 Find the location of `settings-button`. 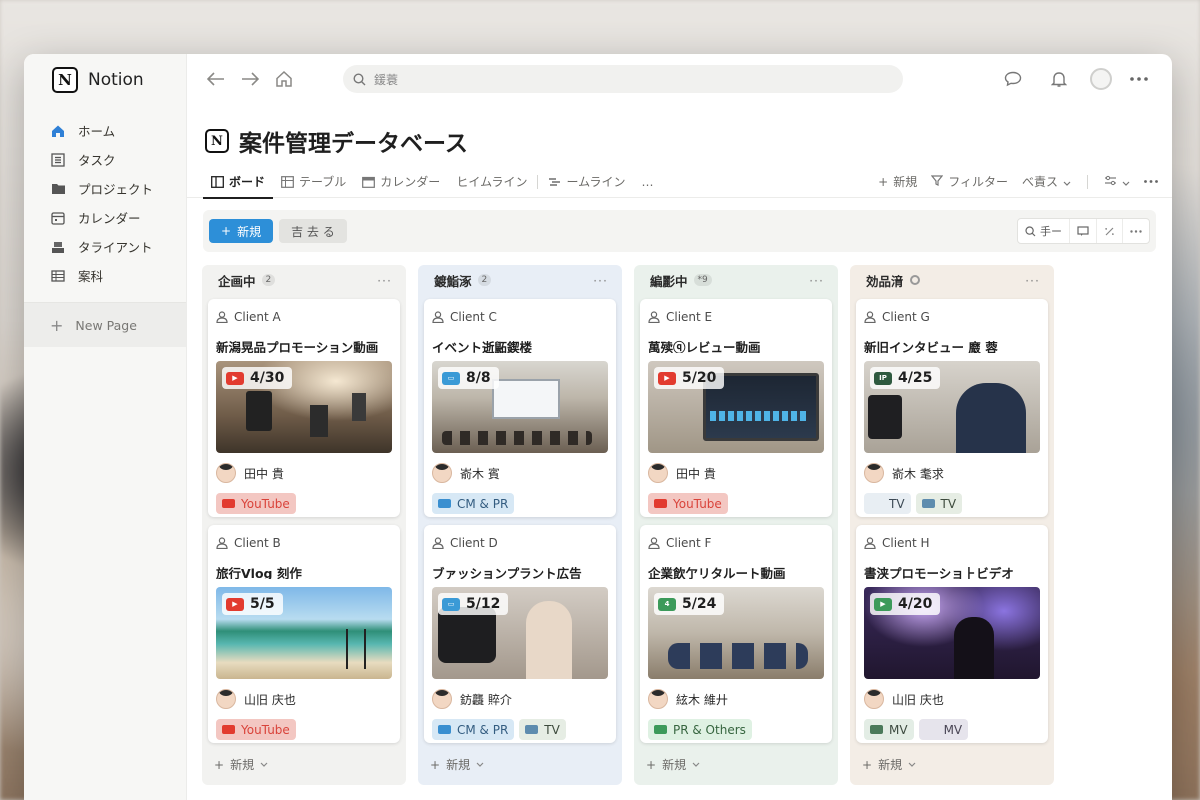

settings-button is located at coordinates (1117, 182).